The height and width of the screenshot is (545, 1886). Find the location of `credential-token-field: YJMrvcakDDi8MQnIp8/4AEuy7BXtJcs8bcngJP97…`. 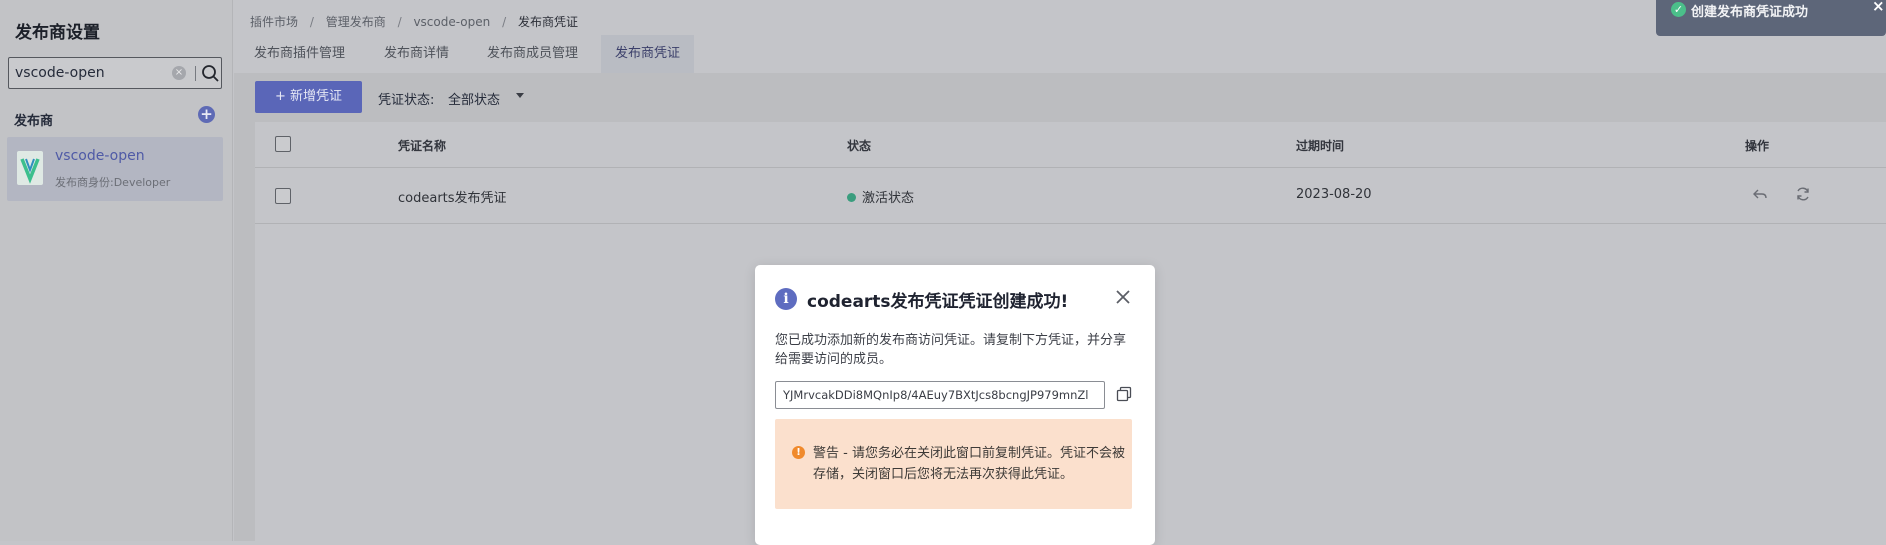

credential-token-field: YJMrvcakDDi8MQnIp8/4AEuy7BXtJcs8bcngJP97… is located at coordinates (940, 395).